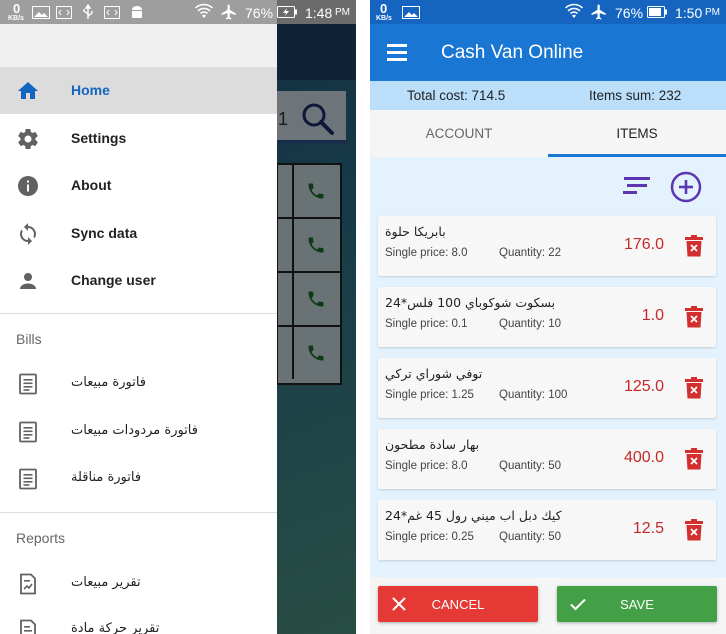 The image size is (726, 634). What do you see at coordinates (28, 281) in the screenshot?
I see `person-icon` at bounding box center [28, 281].